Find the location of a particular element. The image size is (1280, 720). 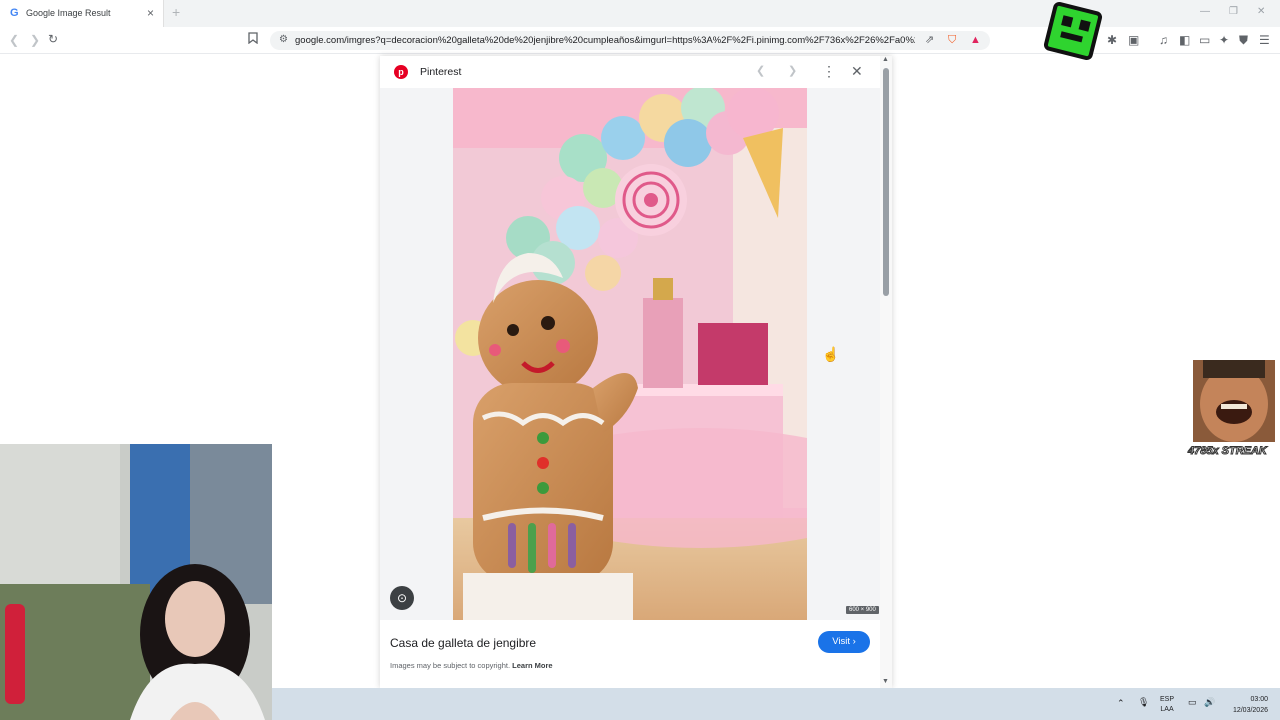

keyboard-layout: LAA is located at coordinates (1167, 709).